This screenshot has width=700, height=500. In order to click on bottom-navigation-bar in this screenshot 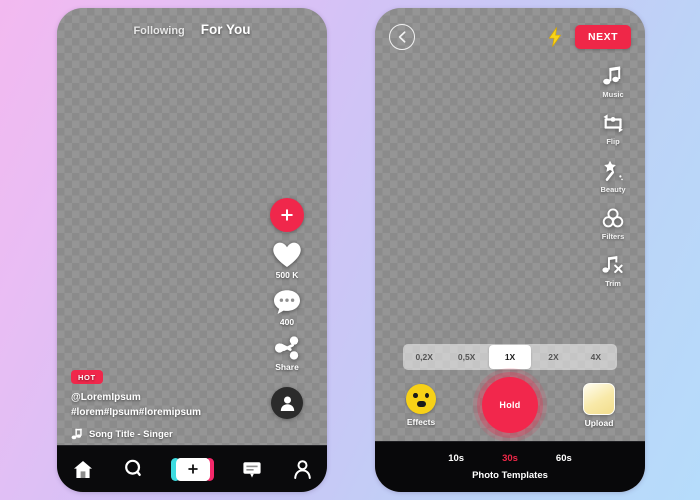, I will do `click(192, 468)`.